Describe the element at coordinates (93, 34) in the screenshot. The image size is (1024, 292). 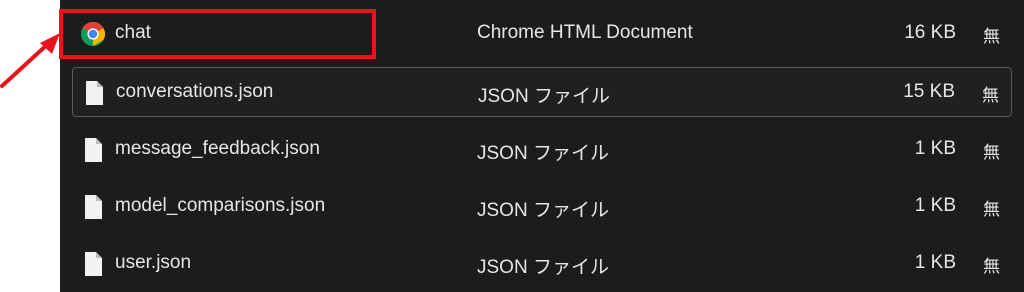
I see `chrome-icon` at that location.